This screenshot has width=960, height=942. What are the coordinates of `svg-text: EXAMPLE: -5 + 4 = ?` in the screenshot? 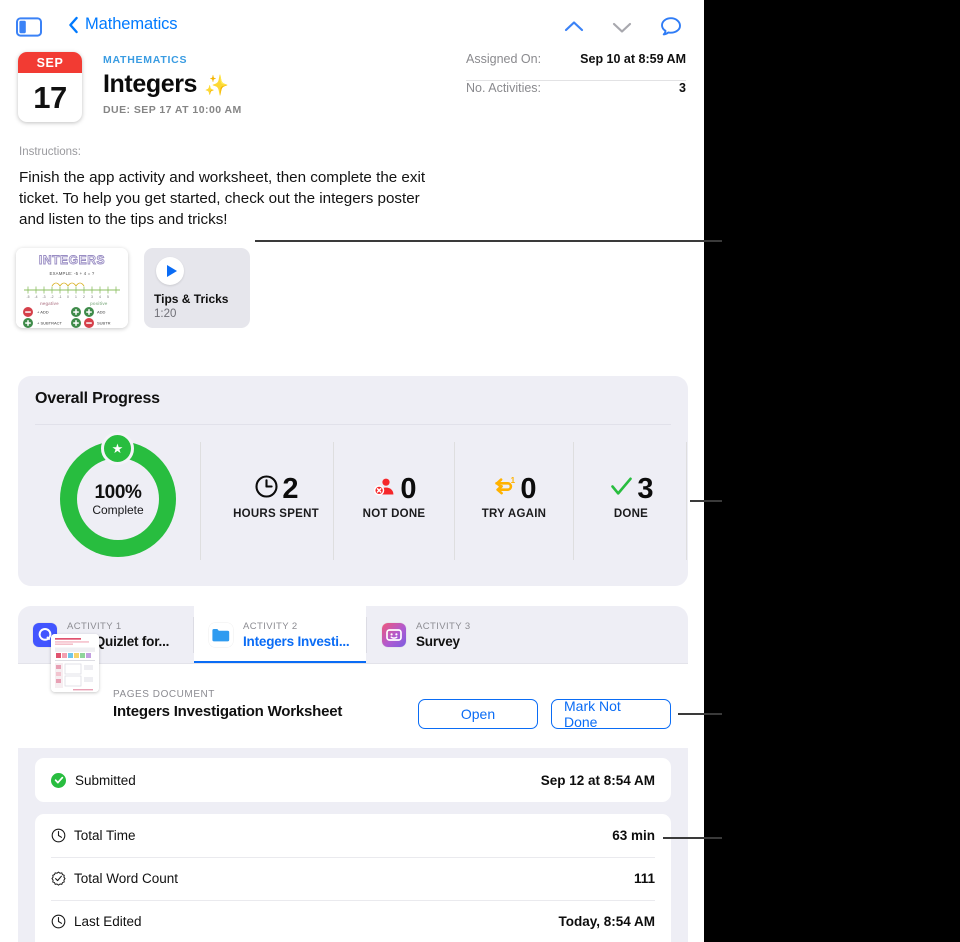 It's located at (72, 273).